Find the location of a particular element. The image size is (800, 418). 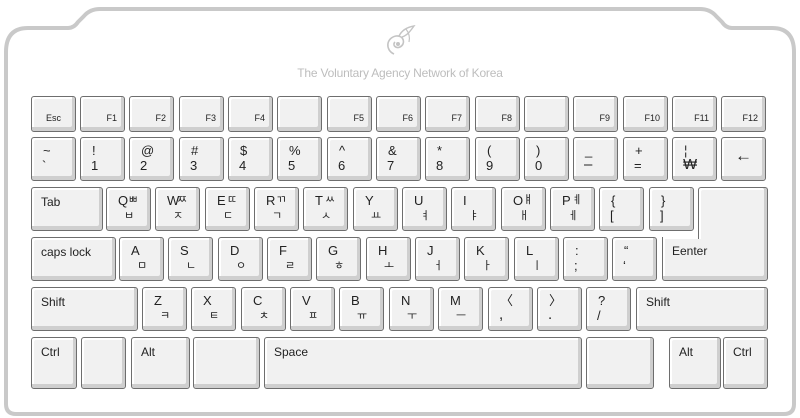

key-6: ^ 6 is located at coordinates (349, 159).